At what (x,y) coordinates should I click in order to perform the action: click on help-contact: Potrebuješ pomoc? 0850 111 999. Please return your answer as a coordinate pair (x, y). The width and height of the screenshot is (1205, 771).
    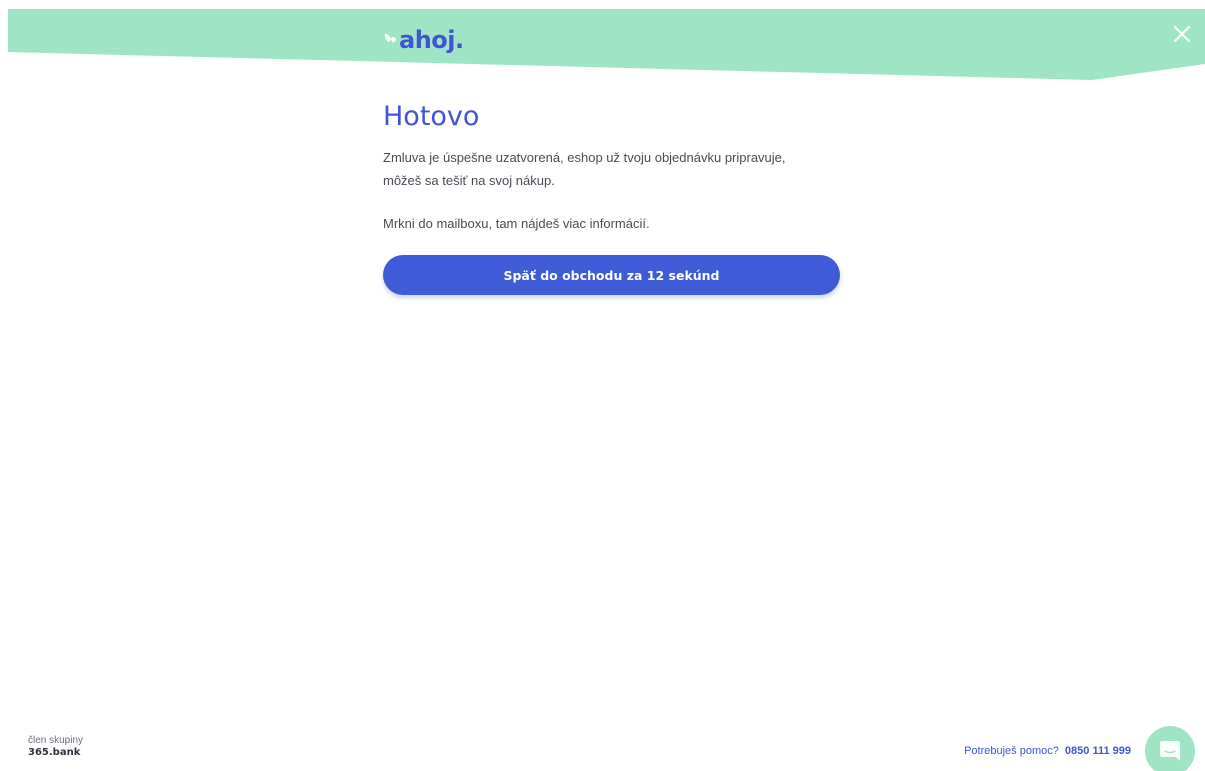
    Looking at the image, I should click on (1047, 751).